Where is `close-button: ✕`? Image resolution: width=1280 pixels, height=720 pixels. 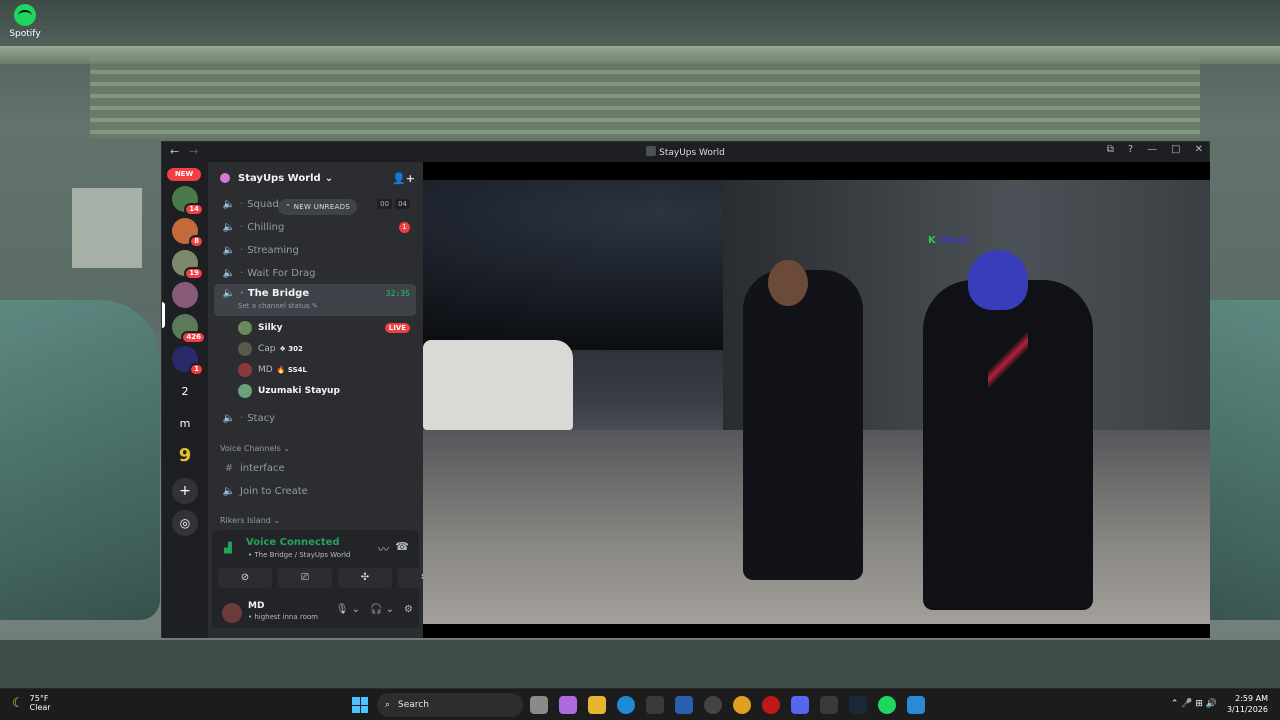 close-button: ✕ is located at coordinates (1199, 149).